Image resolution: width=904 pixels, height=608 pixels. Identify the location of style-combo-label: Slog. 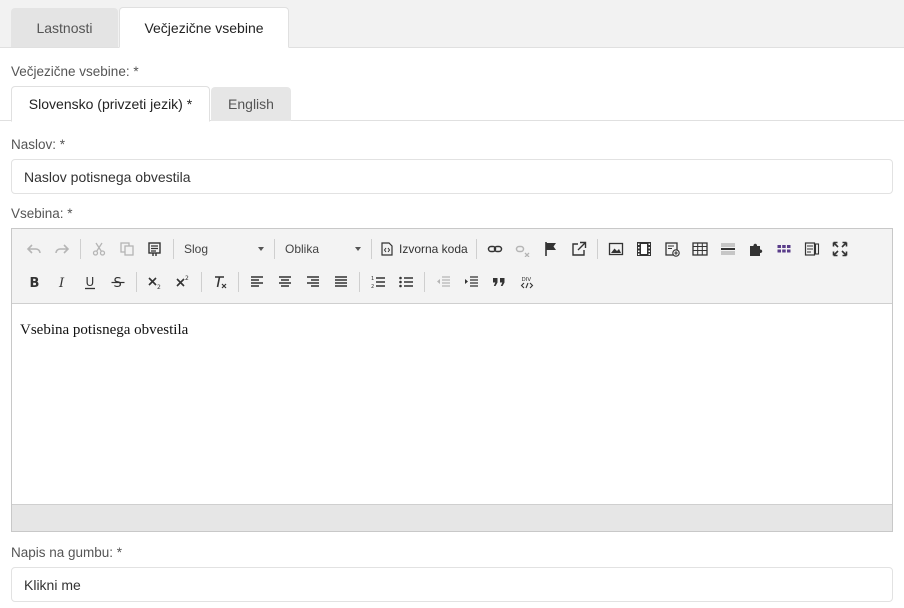
(196, 249).